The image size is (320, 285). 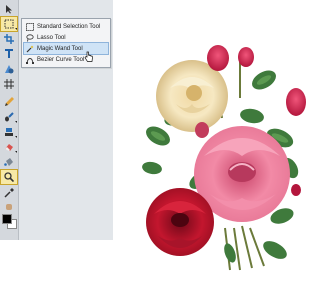 I want to click on magnifier-icon, so click(x=9, y=177).